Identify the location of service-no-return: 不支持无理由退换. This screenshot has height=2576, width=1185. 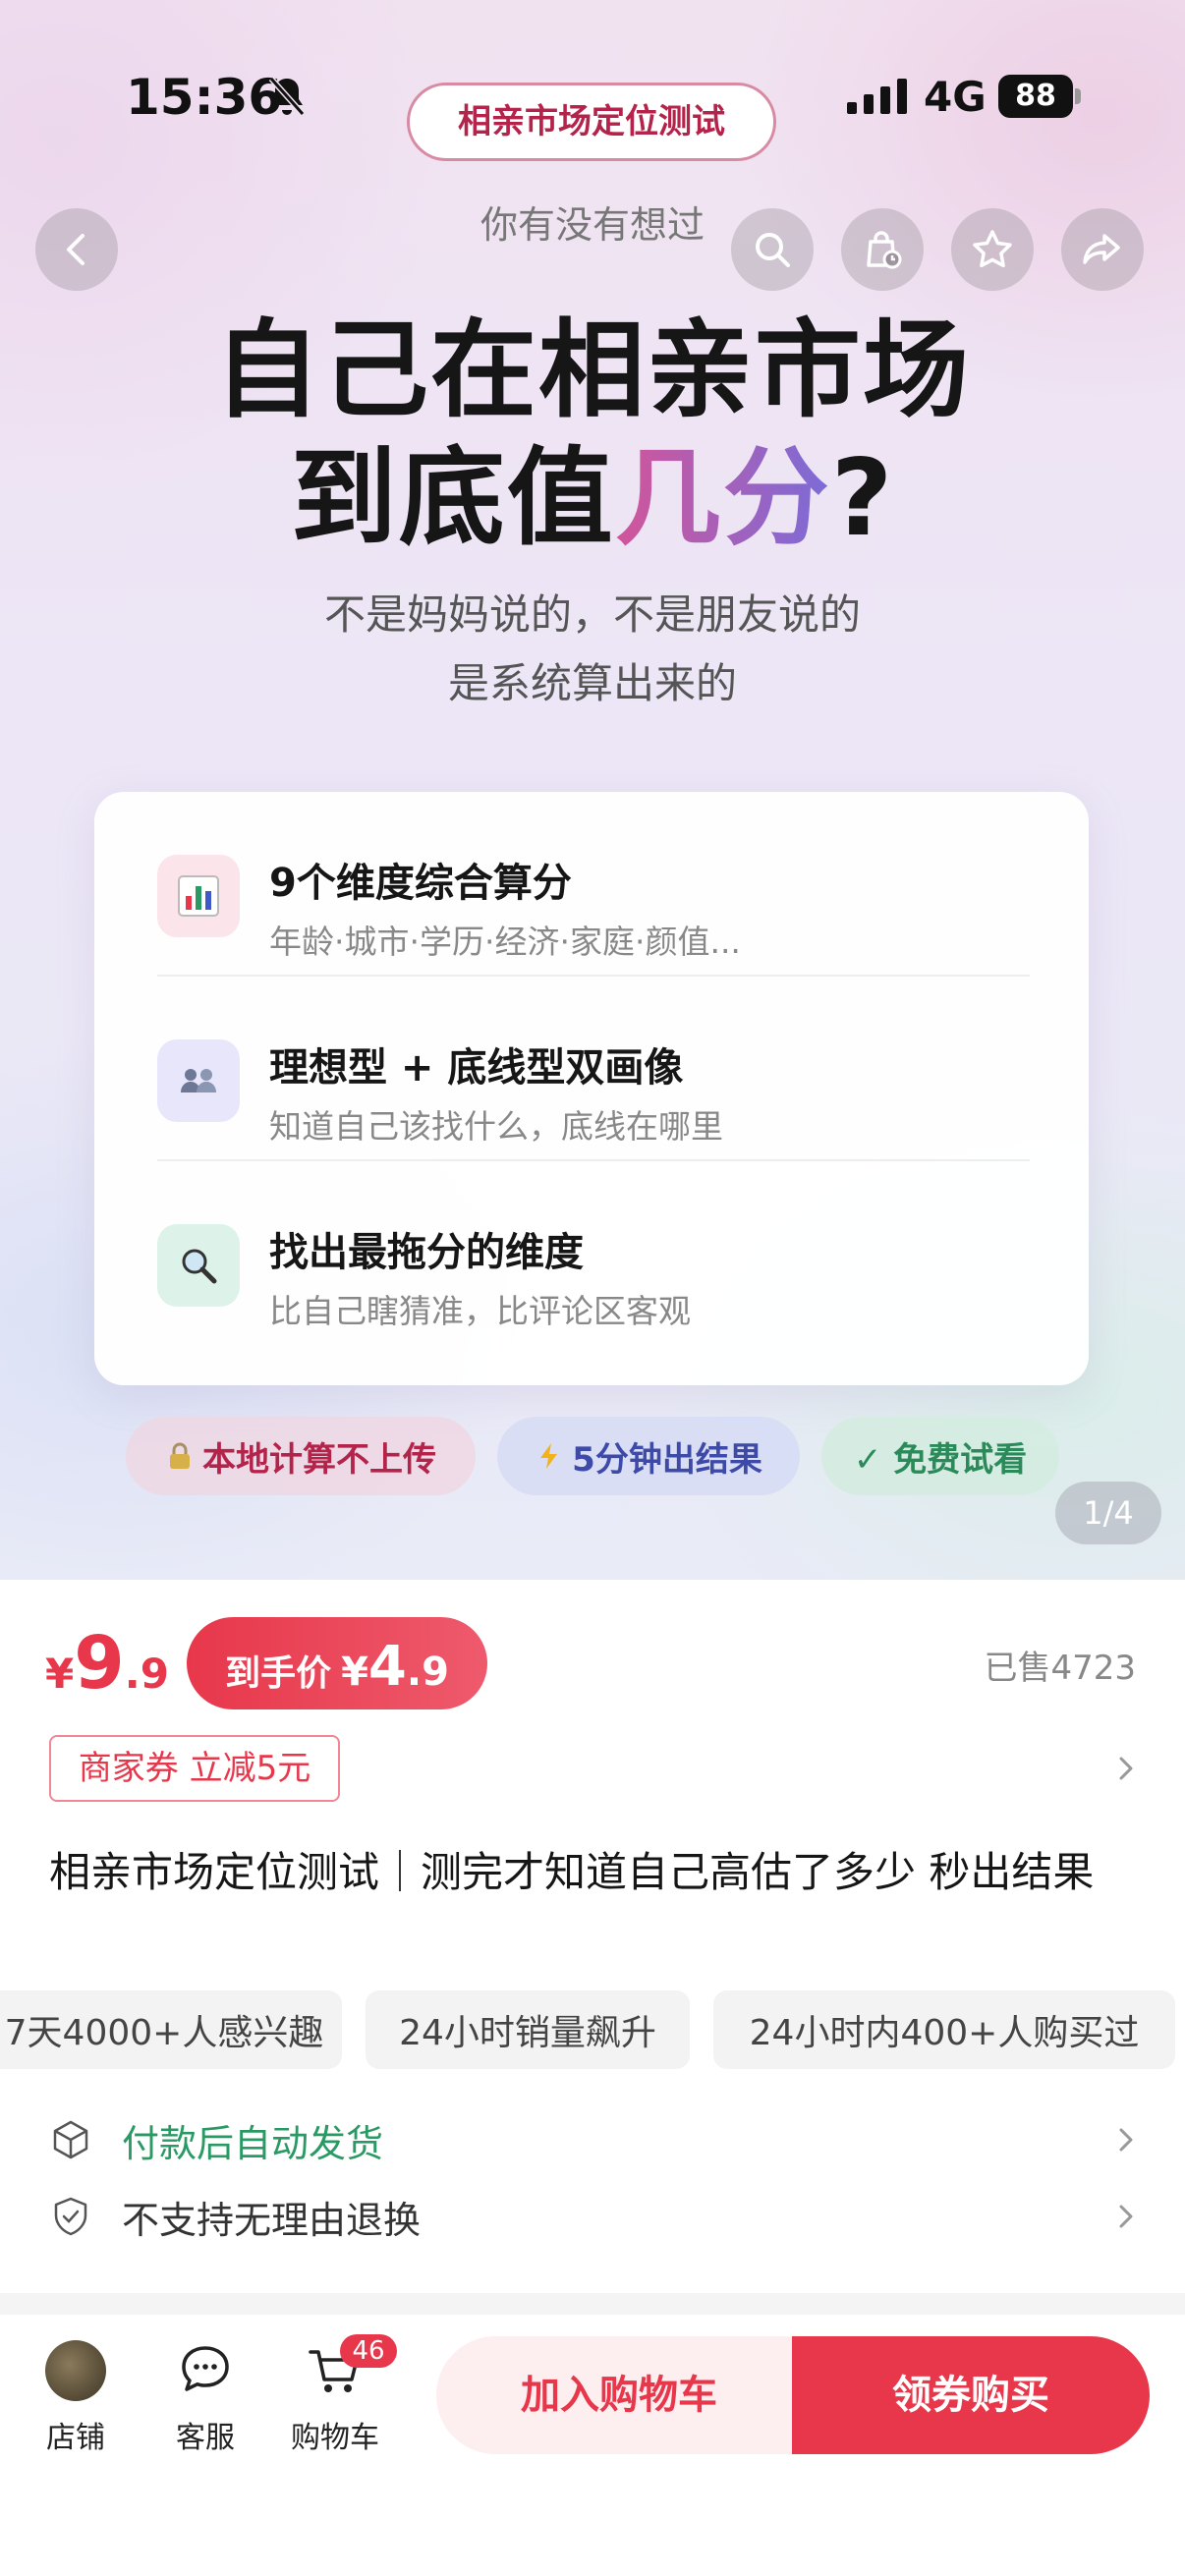
(594, 2216).